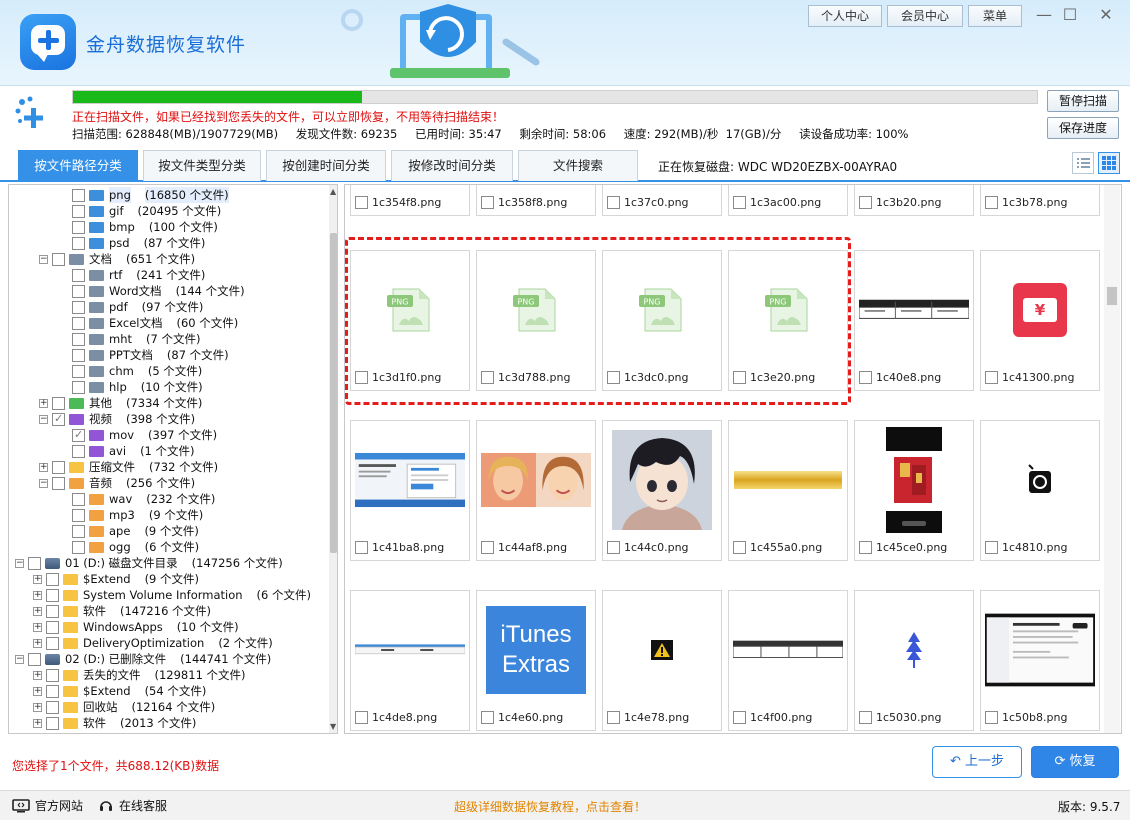 Image resolution: width=1130 pixels, height=820 pixels. Describe the element at coordinates (410, 660) in the screenshot. I see `file-card: 1c4de8.png` at that location.